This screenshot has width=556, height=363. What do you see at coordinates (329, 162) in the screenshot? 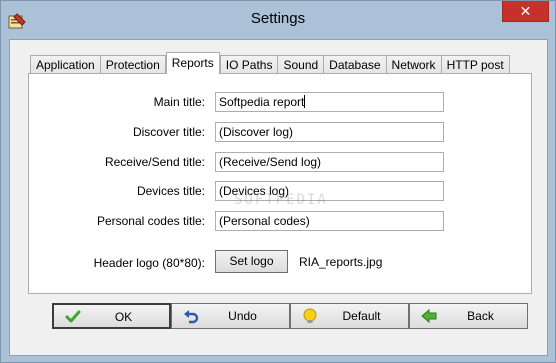
I see `receive-send-title-field: (Receive/Send log)` at bounding box center [329, 162].